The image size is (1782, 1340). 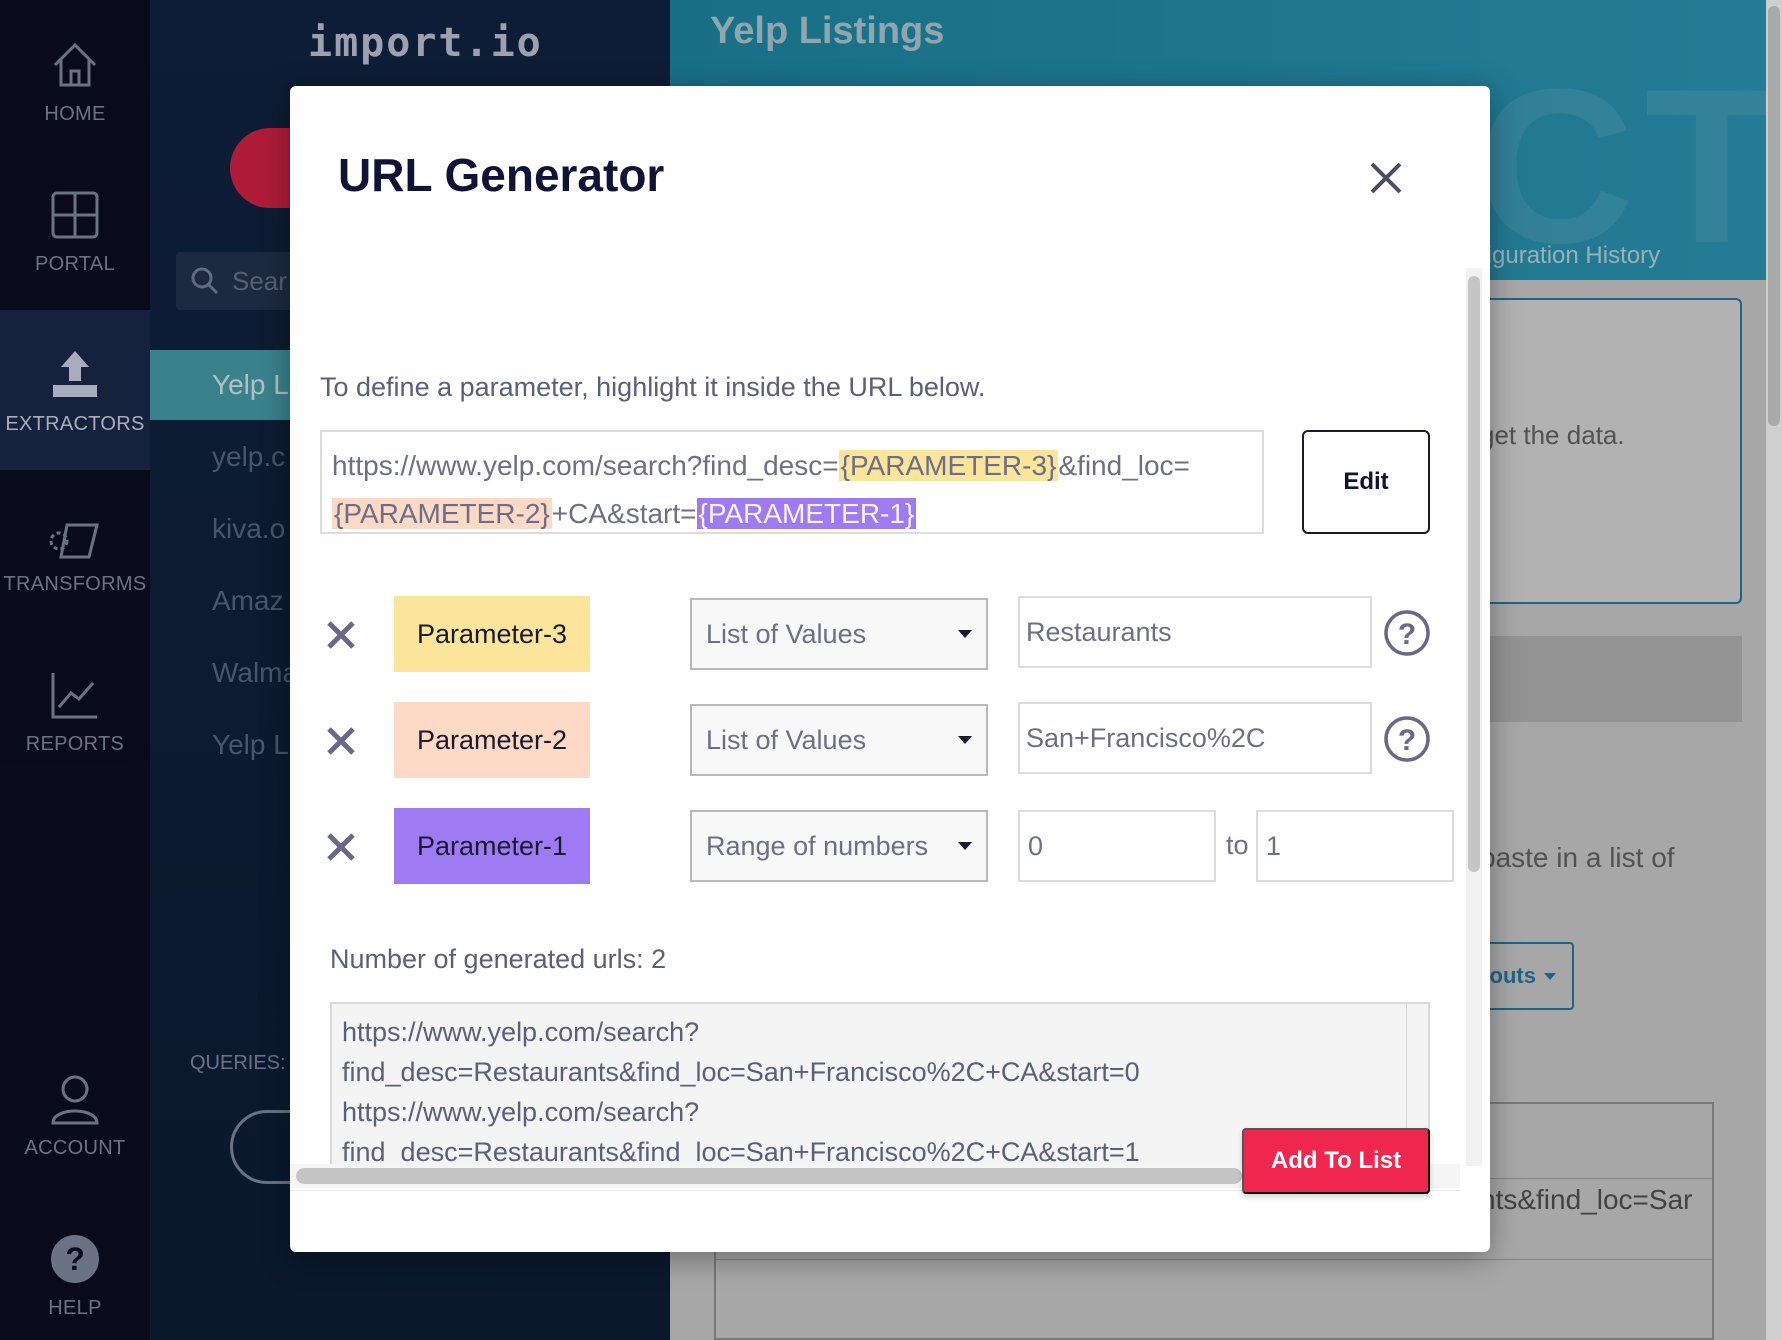 What do you see at coordinates (1195, 738) in the screenshot?
I see `parameter-values-input: San+Francisco%2C` at bounding box center [1195, 738].